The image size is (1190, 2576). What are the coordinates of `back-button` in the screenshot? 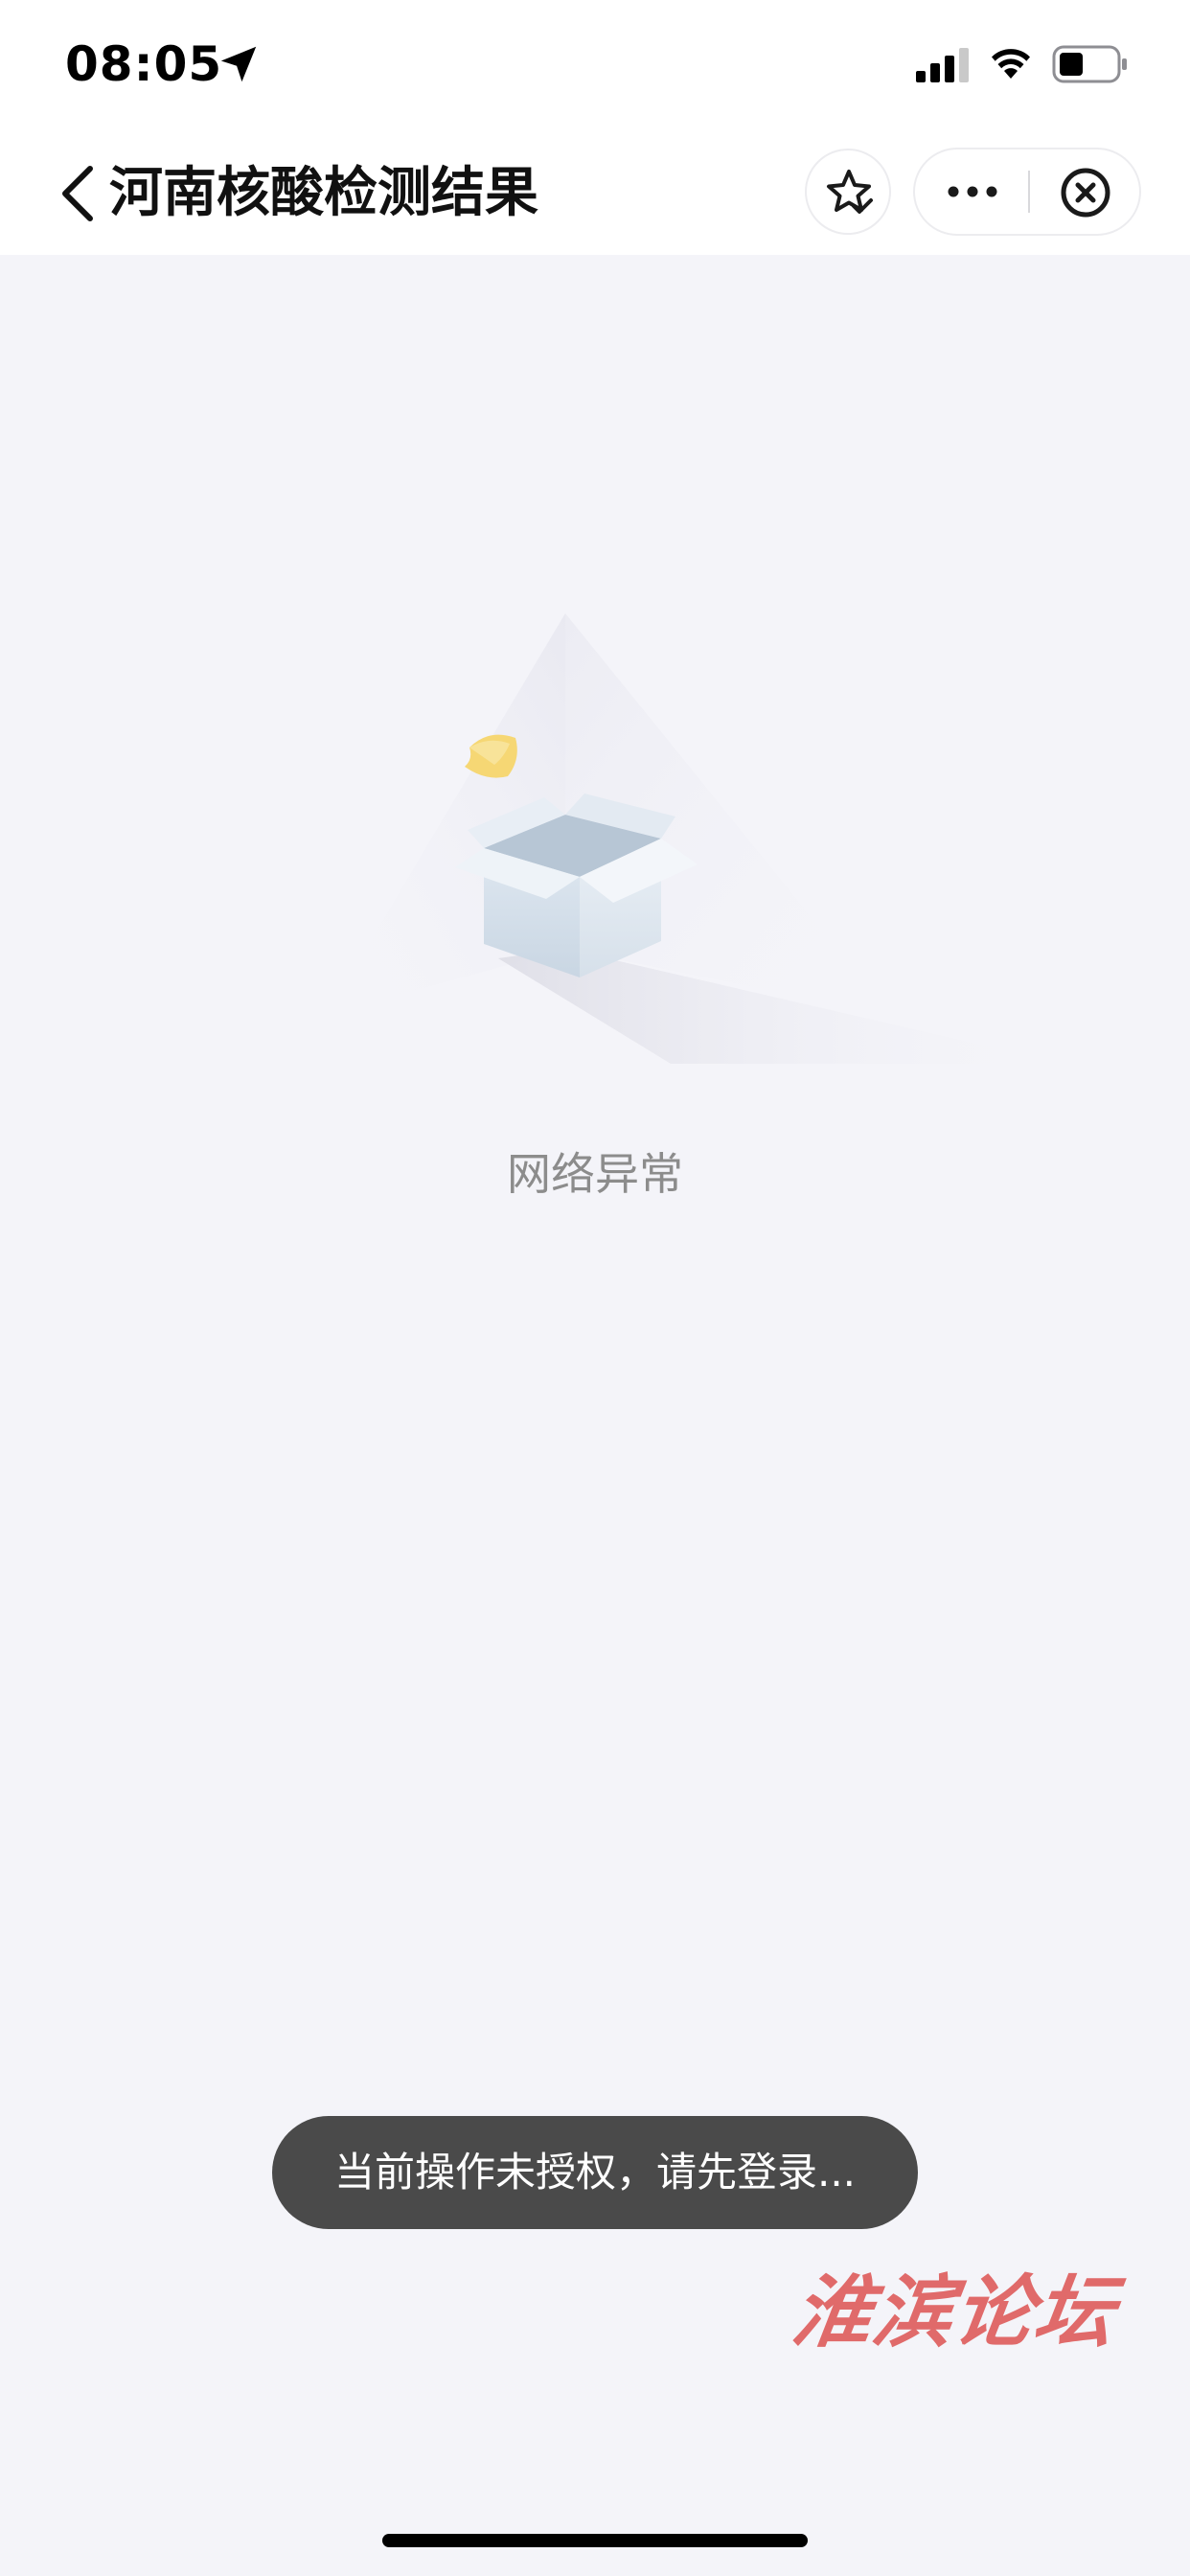 It's located at (76, 193).